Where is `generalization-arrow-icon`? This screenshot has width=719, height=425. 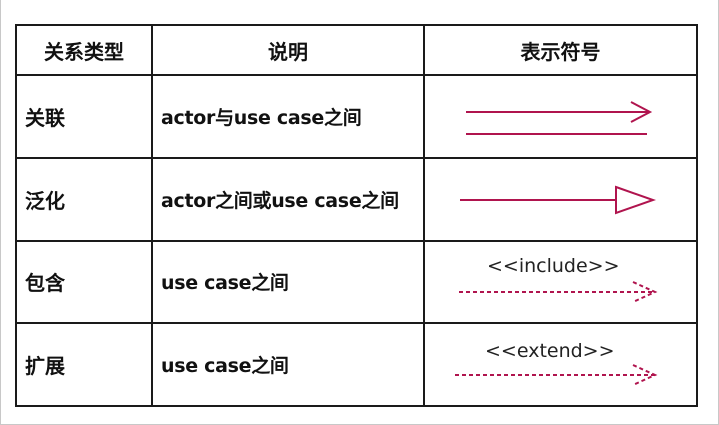
generalization-arrow-icon is located at coordinates (558, 200).